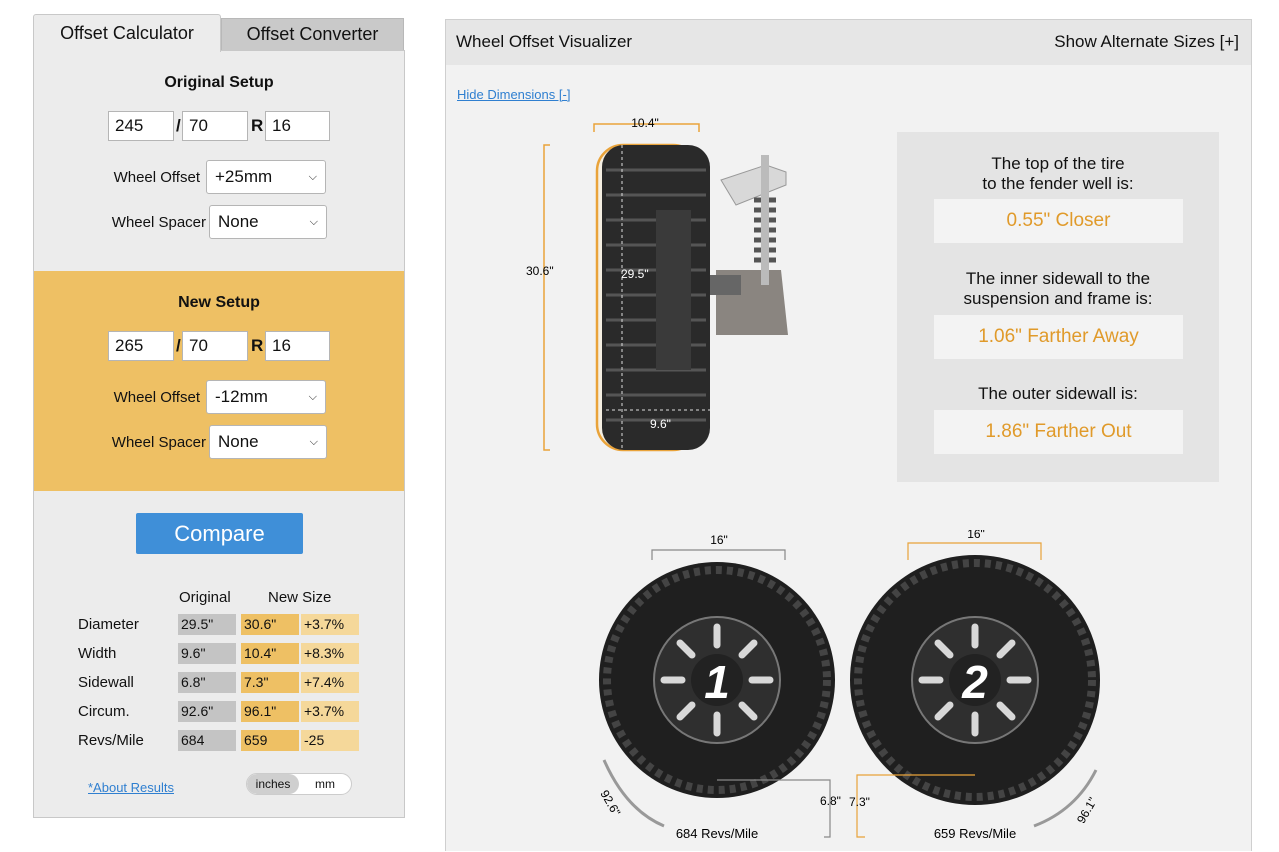  What do you see at coordinates (645, 123) in the screenshot?
I see `dim-new-width: 10.4"` at bounding box center [645, 123].